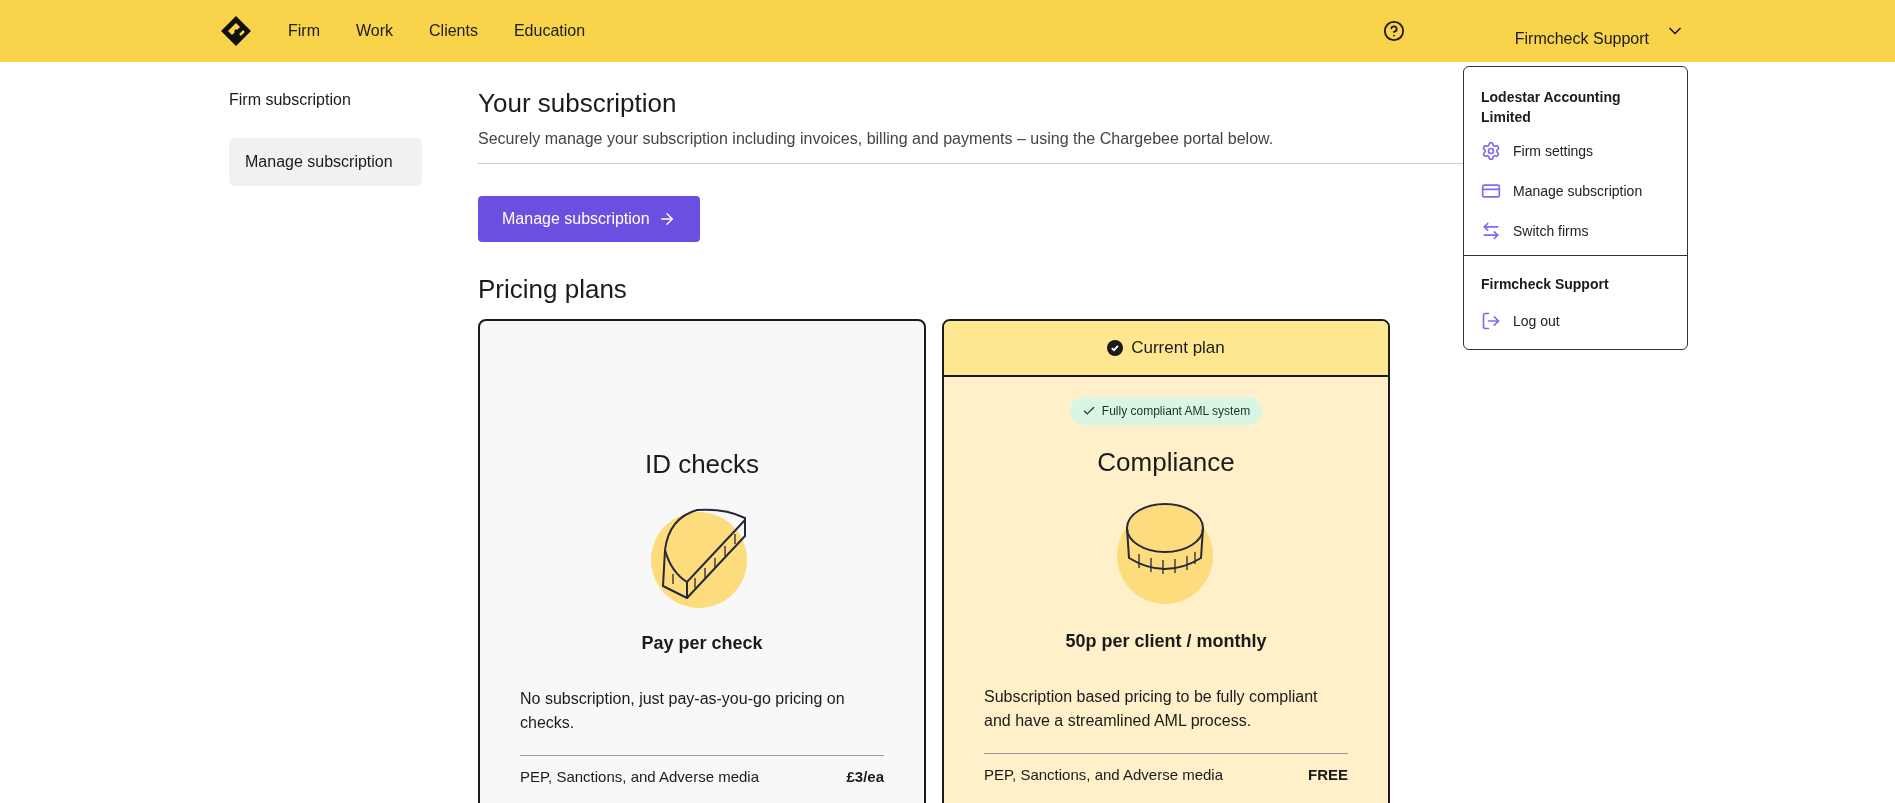 The image size is (1895, 803). Describe the element at coordinates (1551, 107) in the screenshot. I see `firm-name: Lodestar Accounting Limited` at that location.